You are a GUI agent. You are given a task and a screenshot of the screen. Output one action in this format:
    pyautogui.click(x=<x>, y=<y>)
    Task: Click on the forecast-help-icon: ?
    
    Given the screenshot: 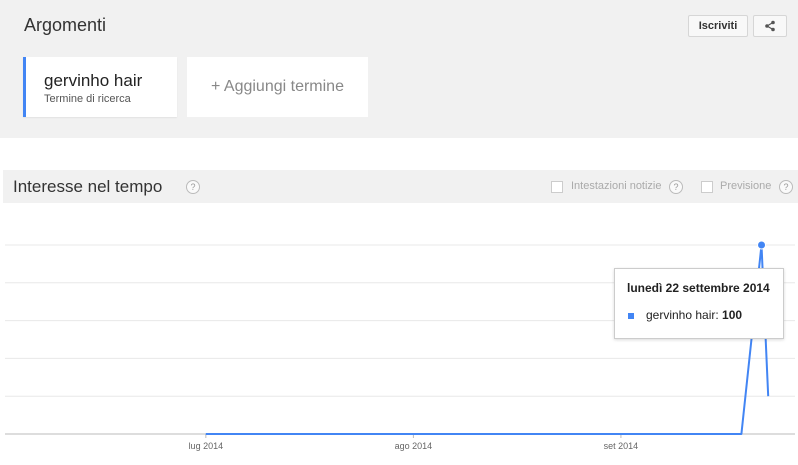 What is the action you would take?
    pyautogui.click(x=786, y=187)
    